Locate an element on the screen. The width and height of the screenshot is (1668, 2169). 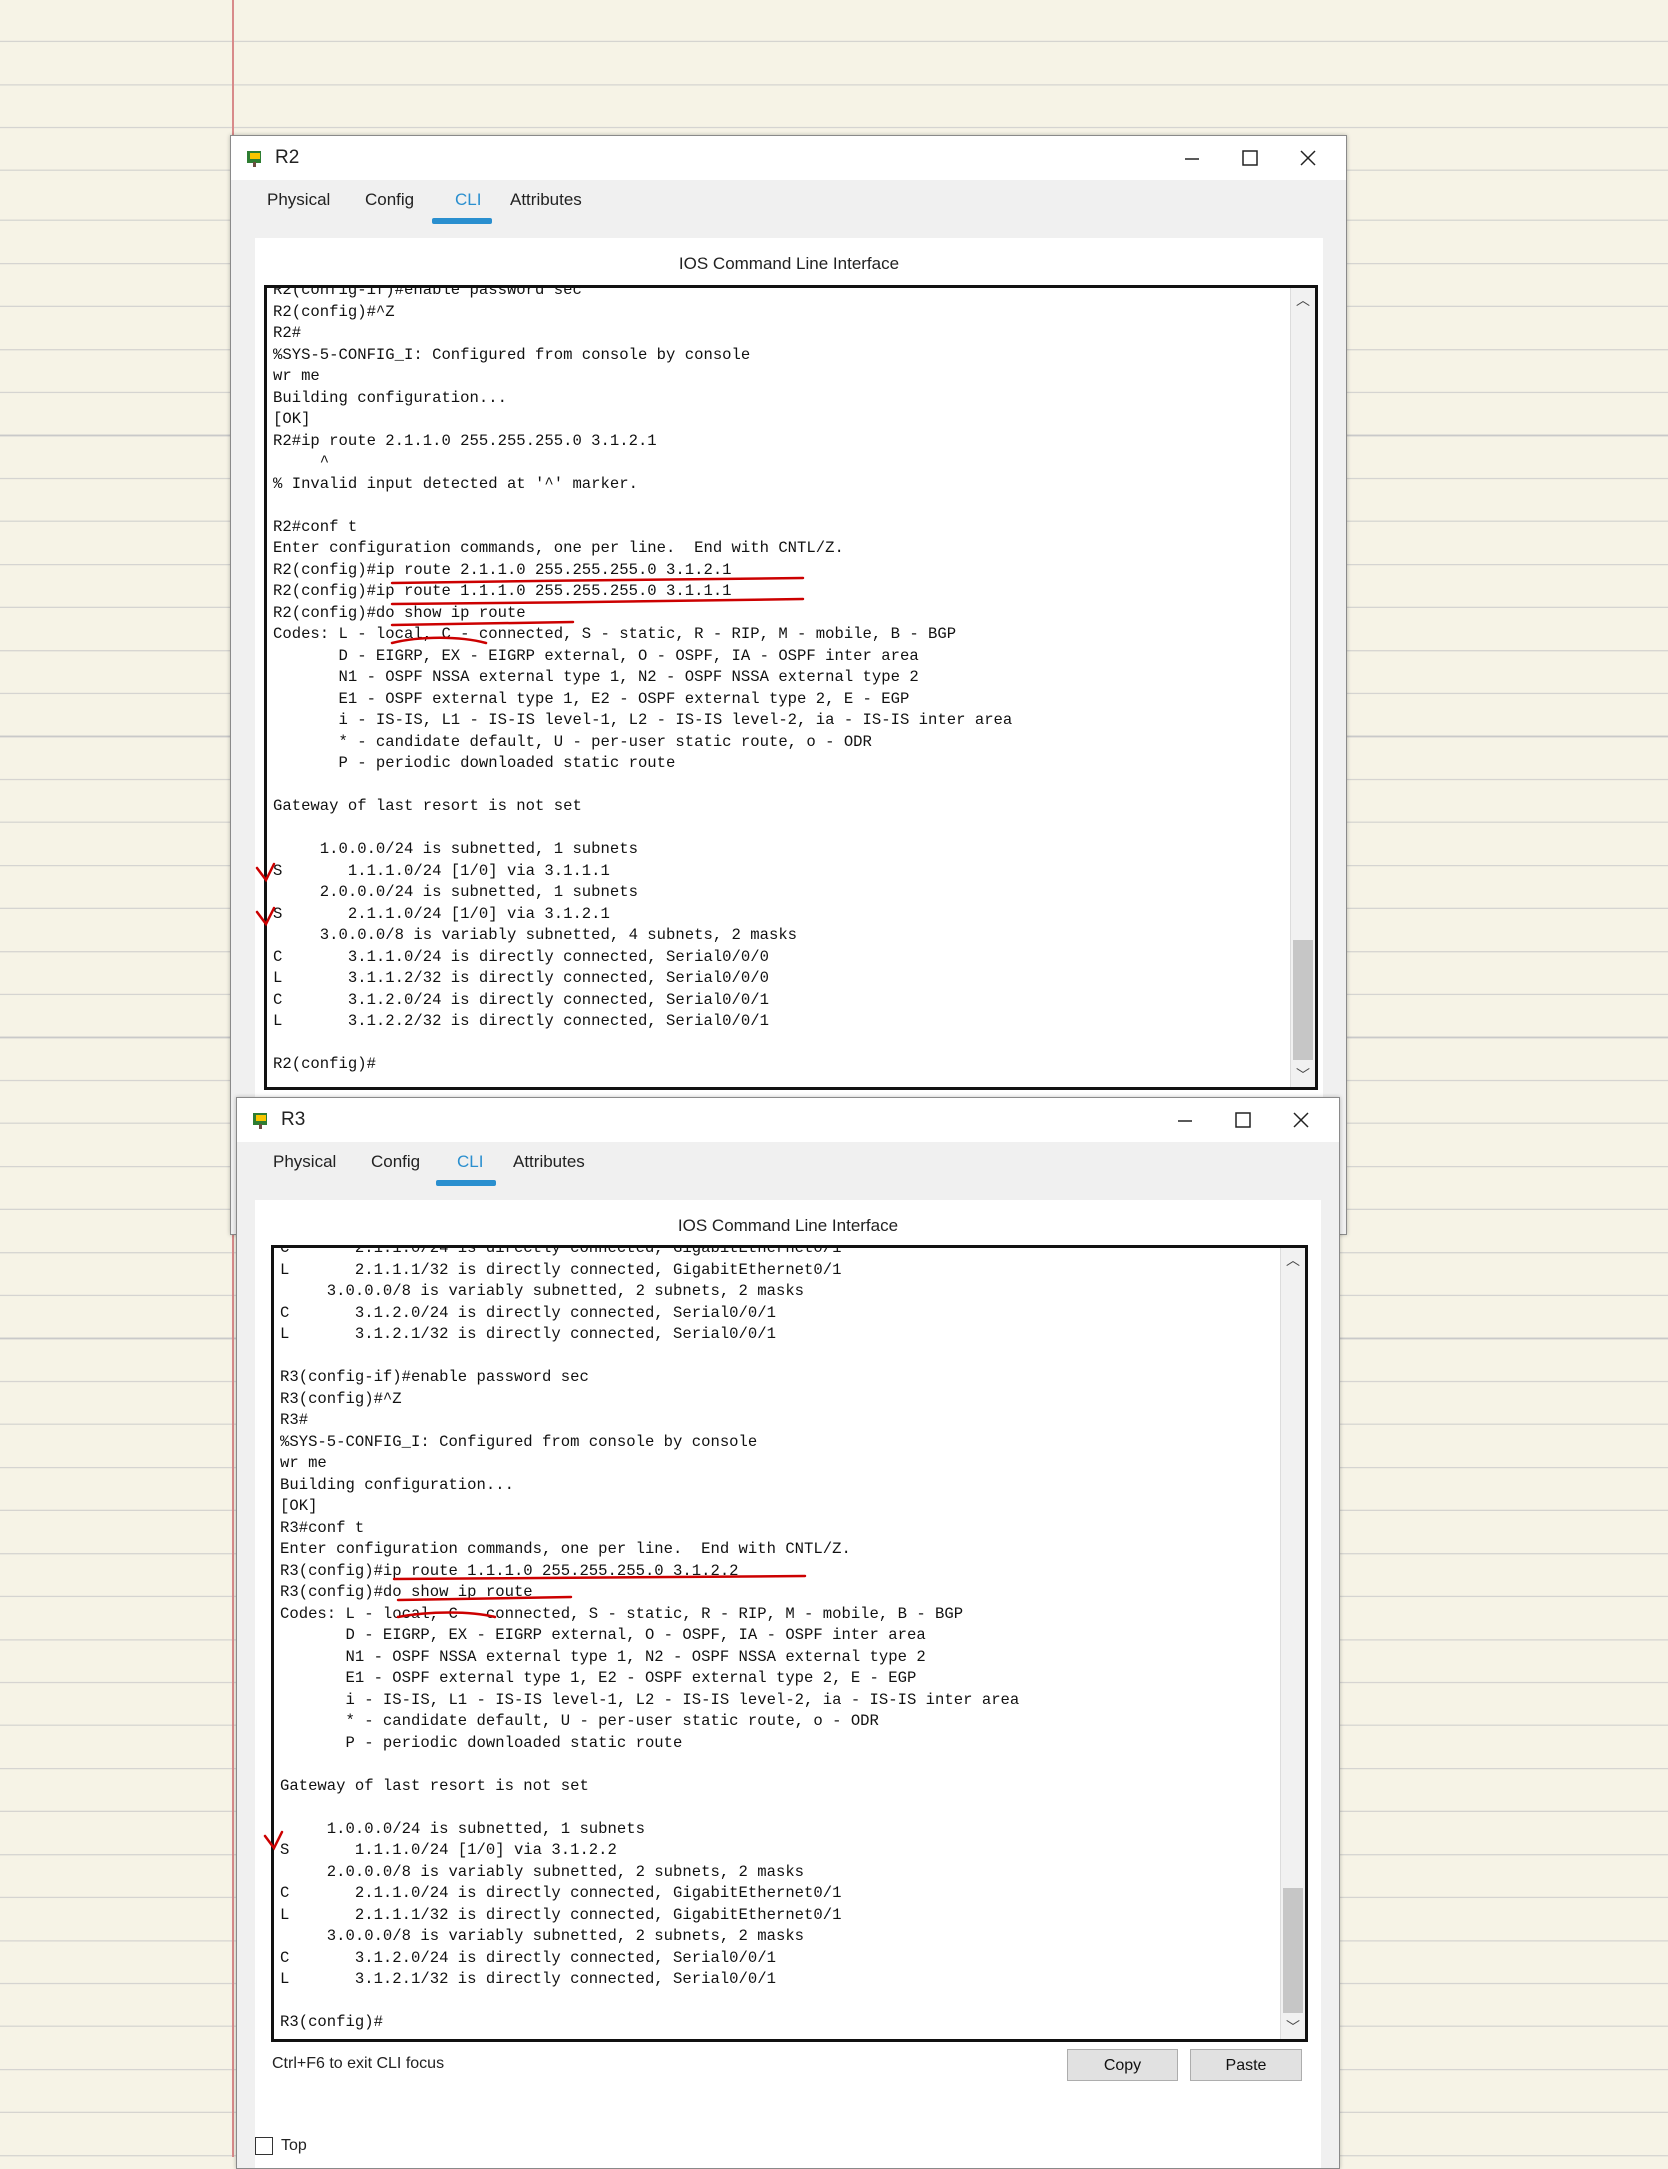
r3-window-title: R3 is located at coordinates (293, 1119).